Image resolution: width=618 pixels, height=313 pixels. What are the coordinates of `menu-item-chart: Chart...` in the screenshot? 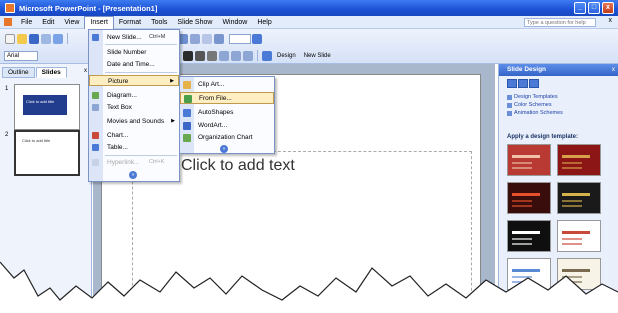 It's located at (134, 135).